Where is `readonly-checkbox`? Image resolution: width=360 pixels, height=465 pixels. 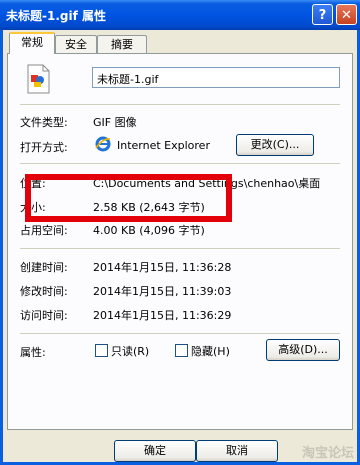 readonly-checkbox is located at coordinates (101, 350).